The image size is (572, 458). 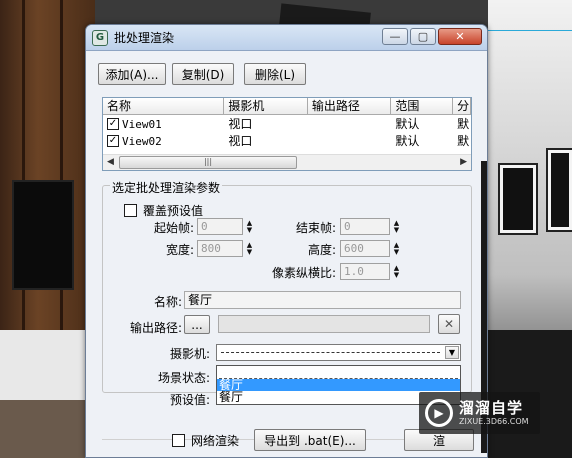 I want to click on window-title: 批处理渲染, so click(x=144, y=38).